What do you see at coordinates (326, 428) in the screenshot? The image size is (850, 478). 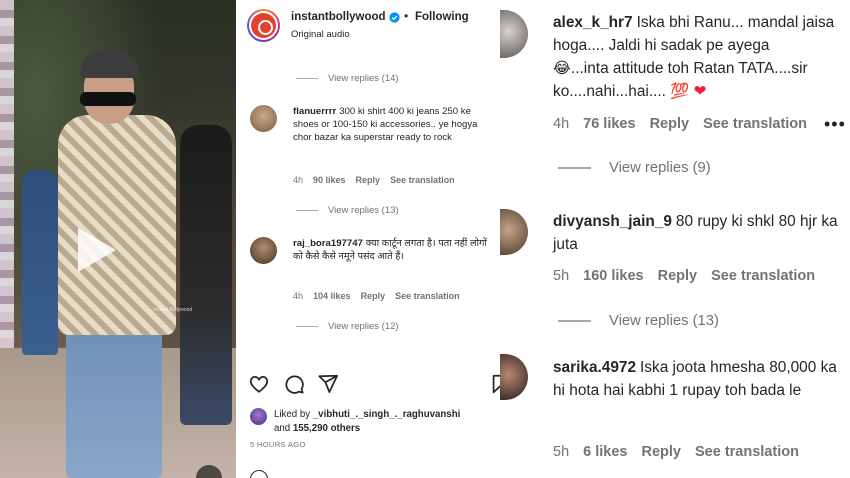 I see `likes-count: 155,290 others` at bounding box center [326, 428].